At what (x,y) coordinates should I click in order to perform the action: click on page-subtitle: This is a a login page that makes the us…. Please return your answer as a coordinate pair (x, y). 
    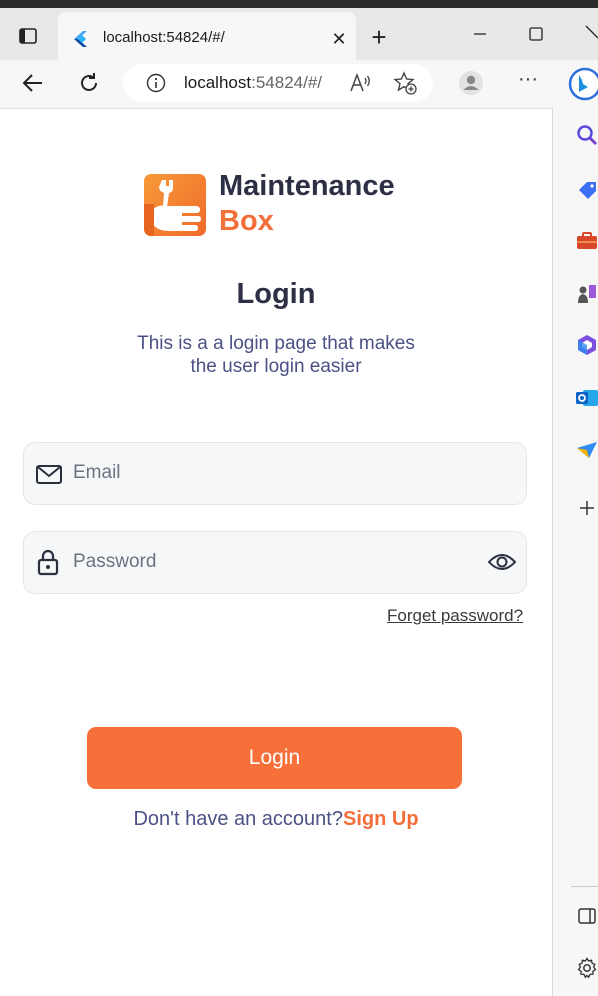
    Looking at the image, I should click on (276, 355).